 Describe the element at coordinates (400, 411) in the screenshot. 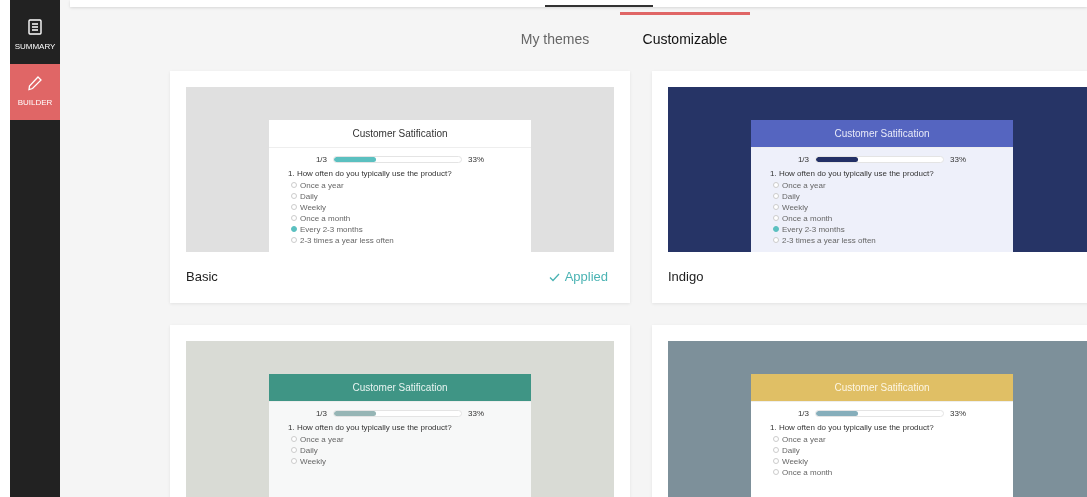

I see `theme-card: Customer Satification 1/3 33% 1. How often do you typically use the product? Once a year Daily Weekly` at that location.